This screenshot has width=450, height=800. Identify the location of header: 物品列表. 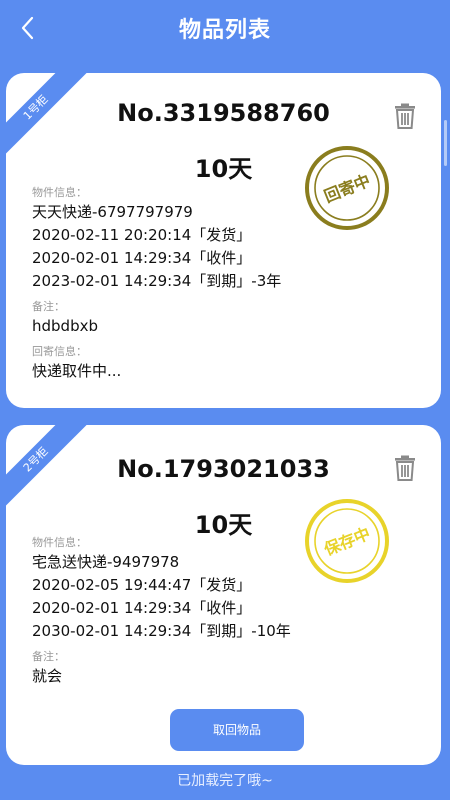
(225, 30).